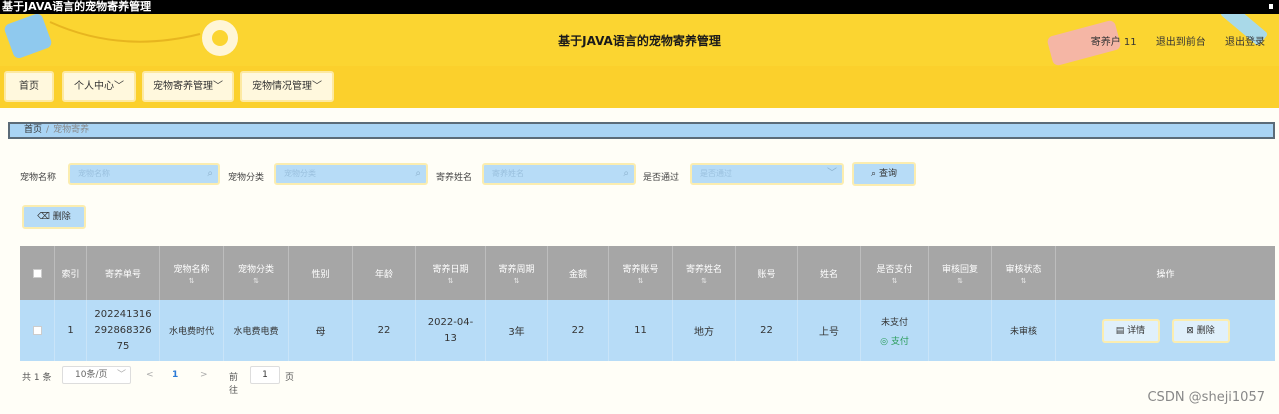 The width and height of the screenshot is (1279, 414). I want to click on breadcrumb-home: 首页, so click(33, 130).